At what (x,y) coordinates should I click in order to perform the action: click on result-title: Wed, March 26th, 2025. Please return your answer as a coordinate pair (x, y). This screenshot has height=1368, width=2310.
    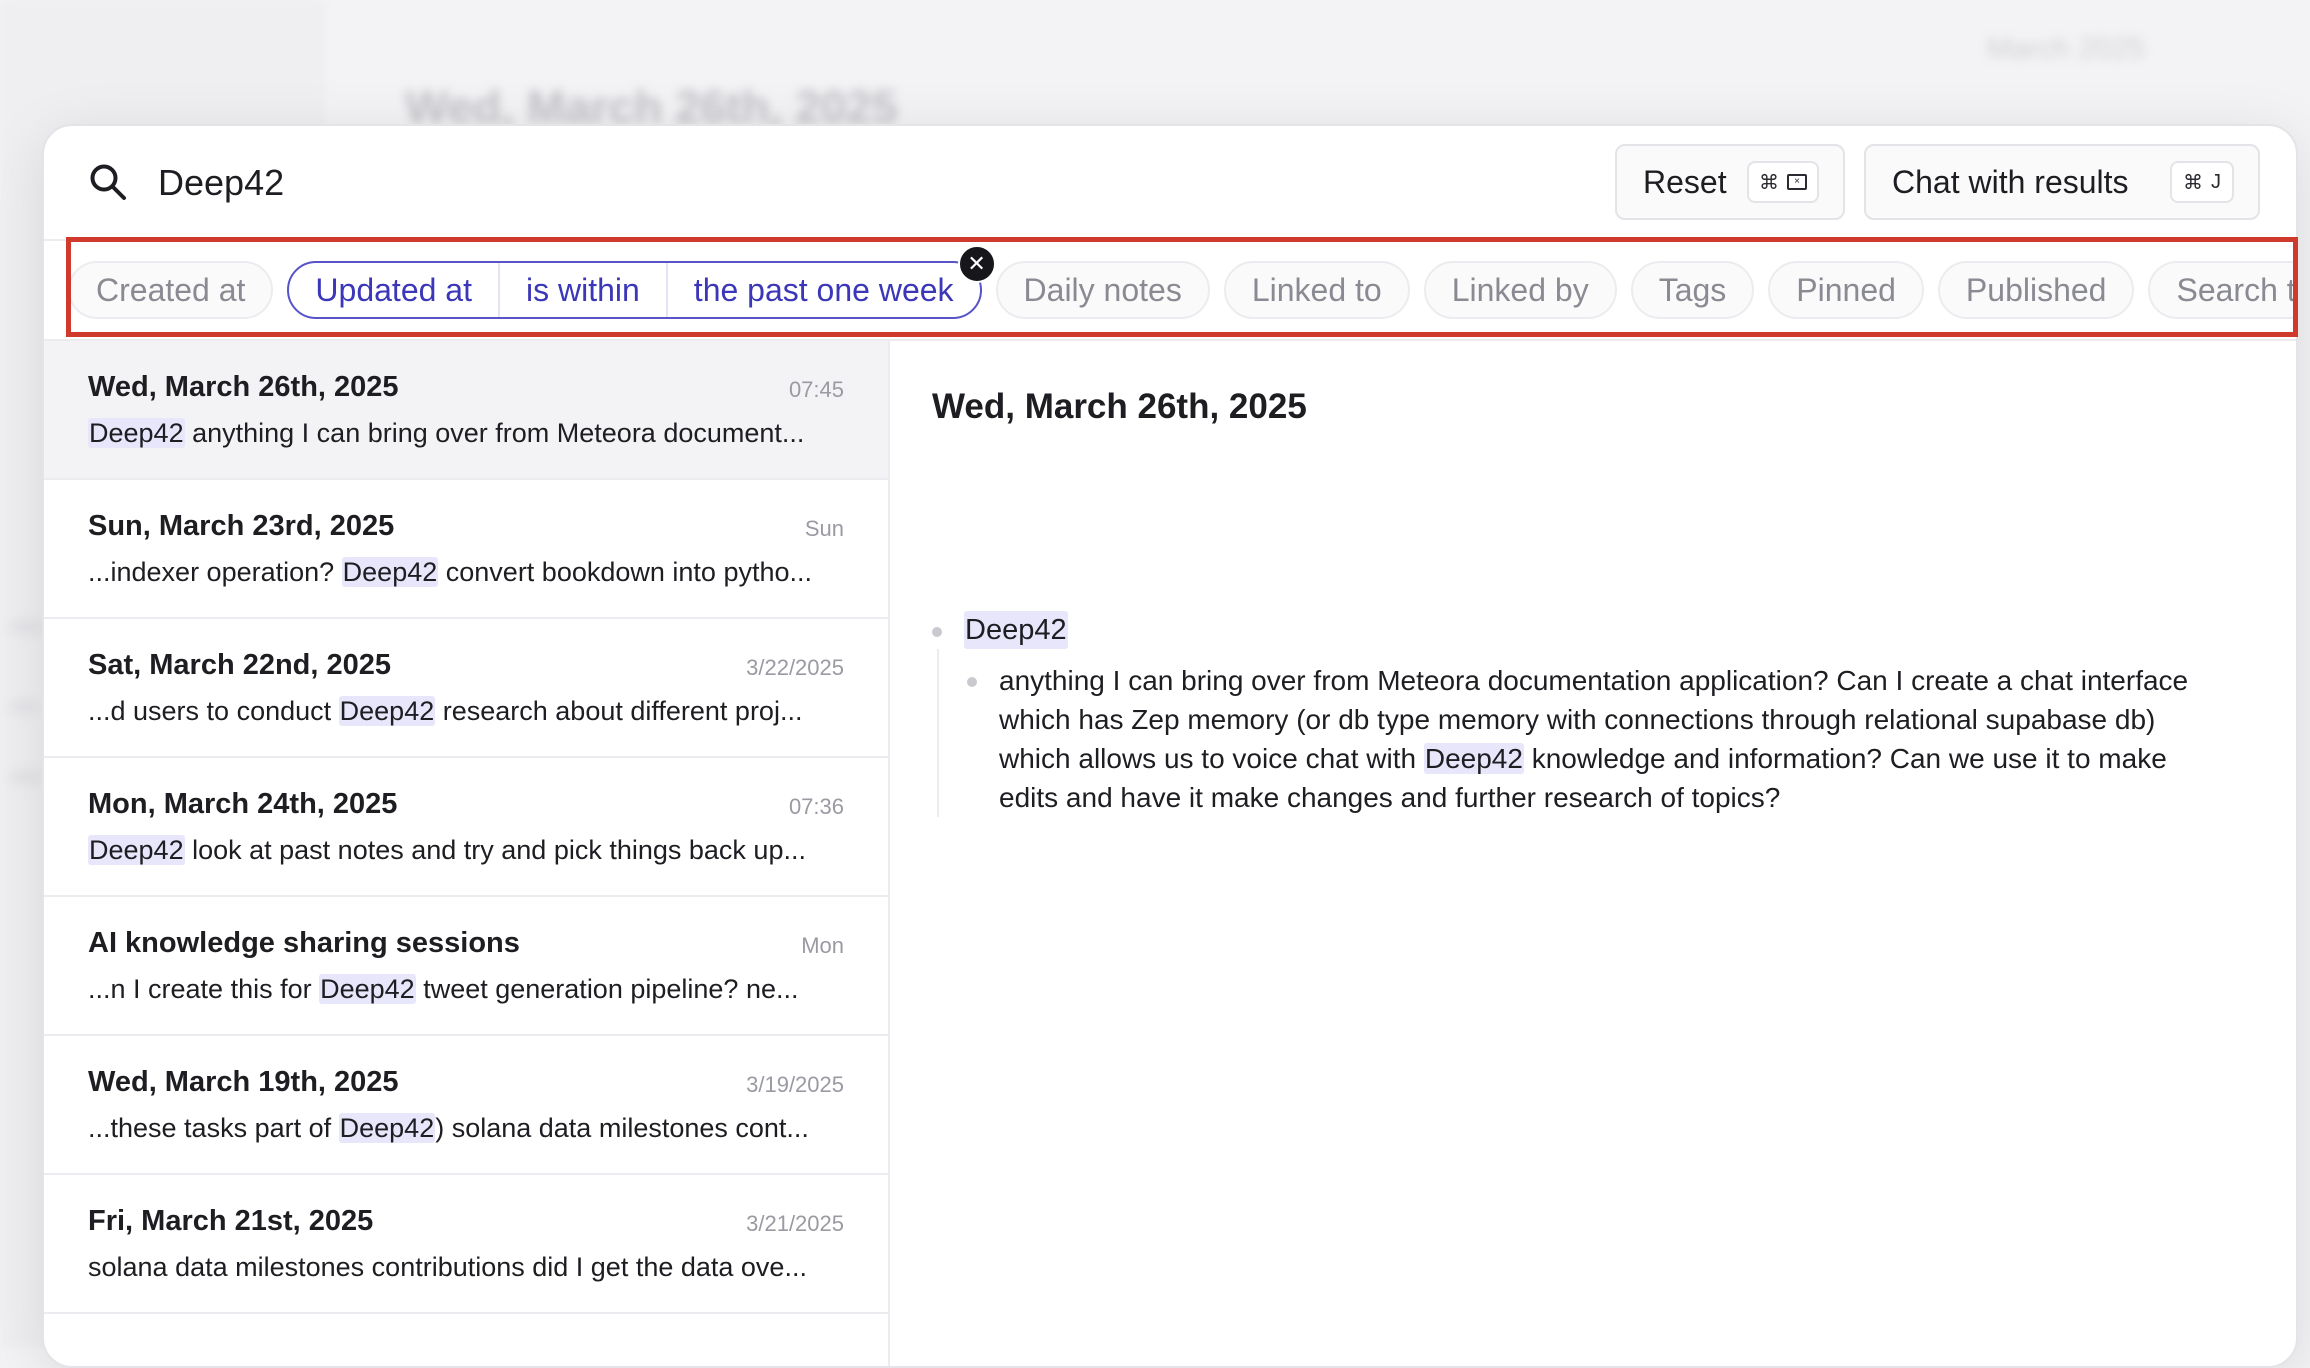
    Looking at the image, I should click on (243, 387).